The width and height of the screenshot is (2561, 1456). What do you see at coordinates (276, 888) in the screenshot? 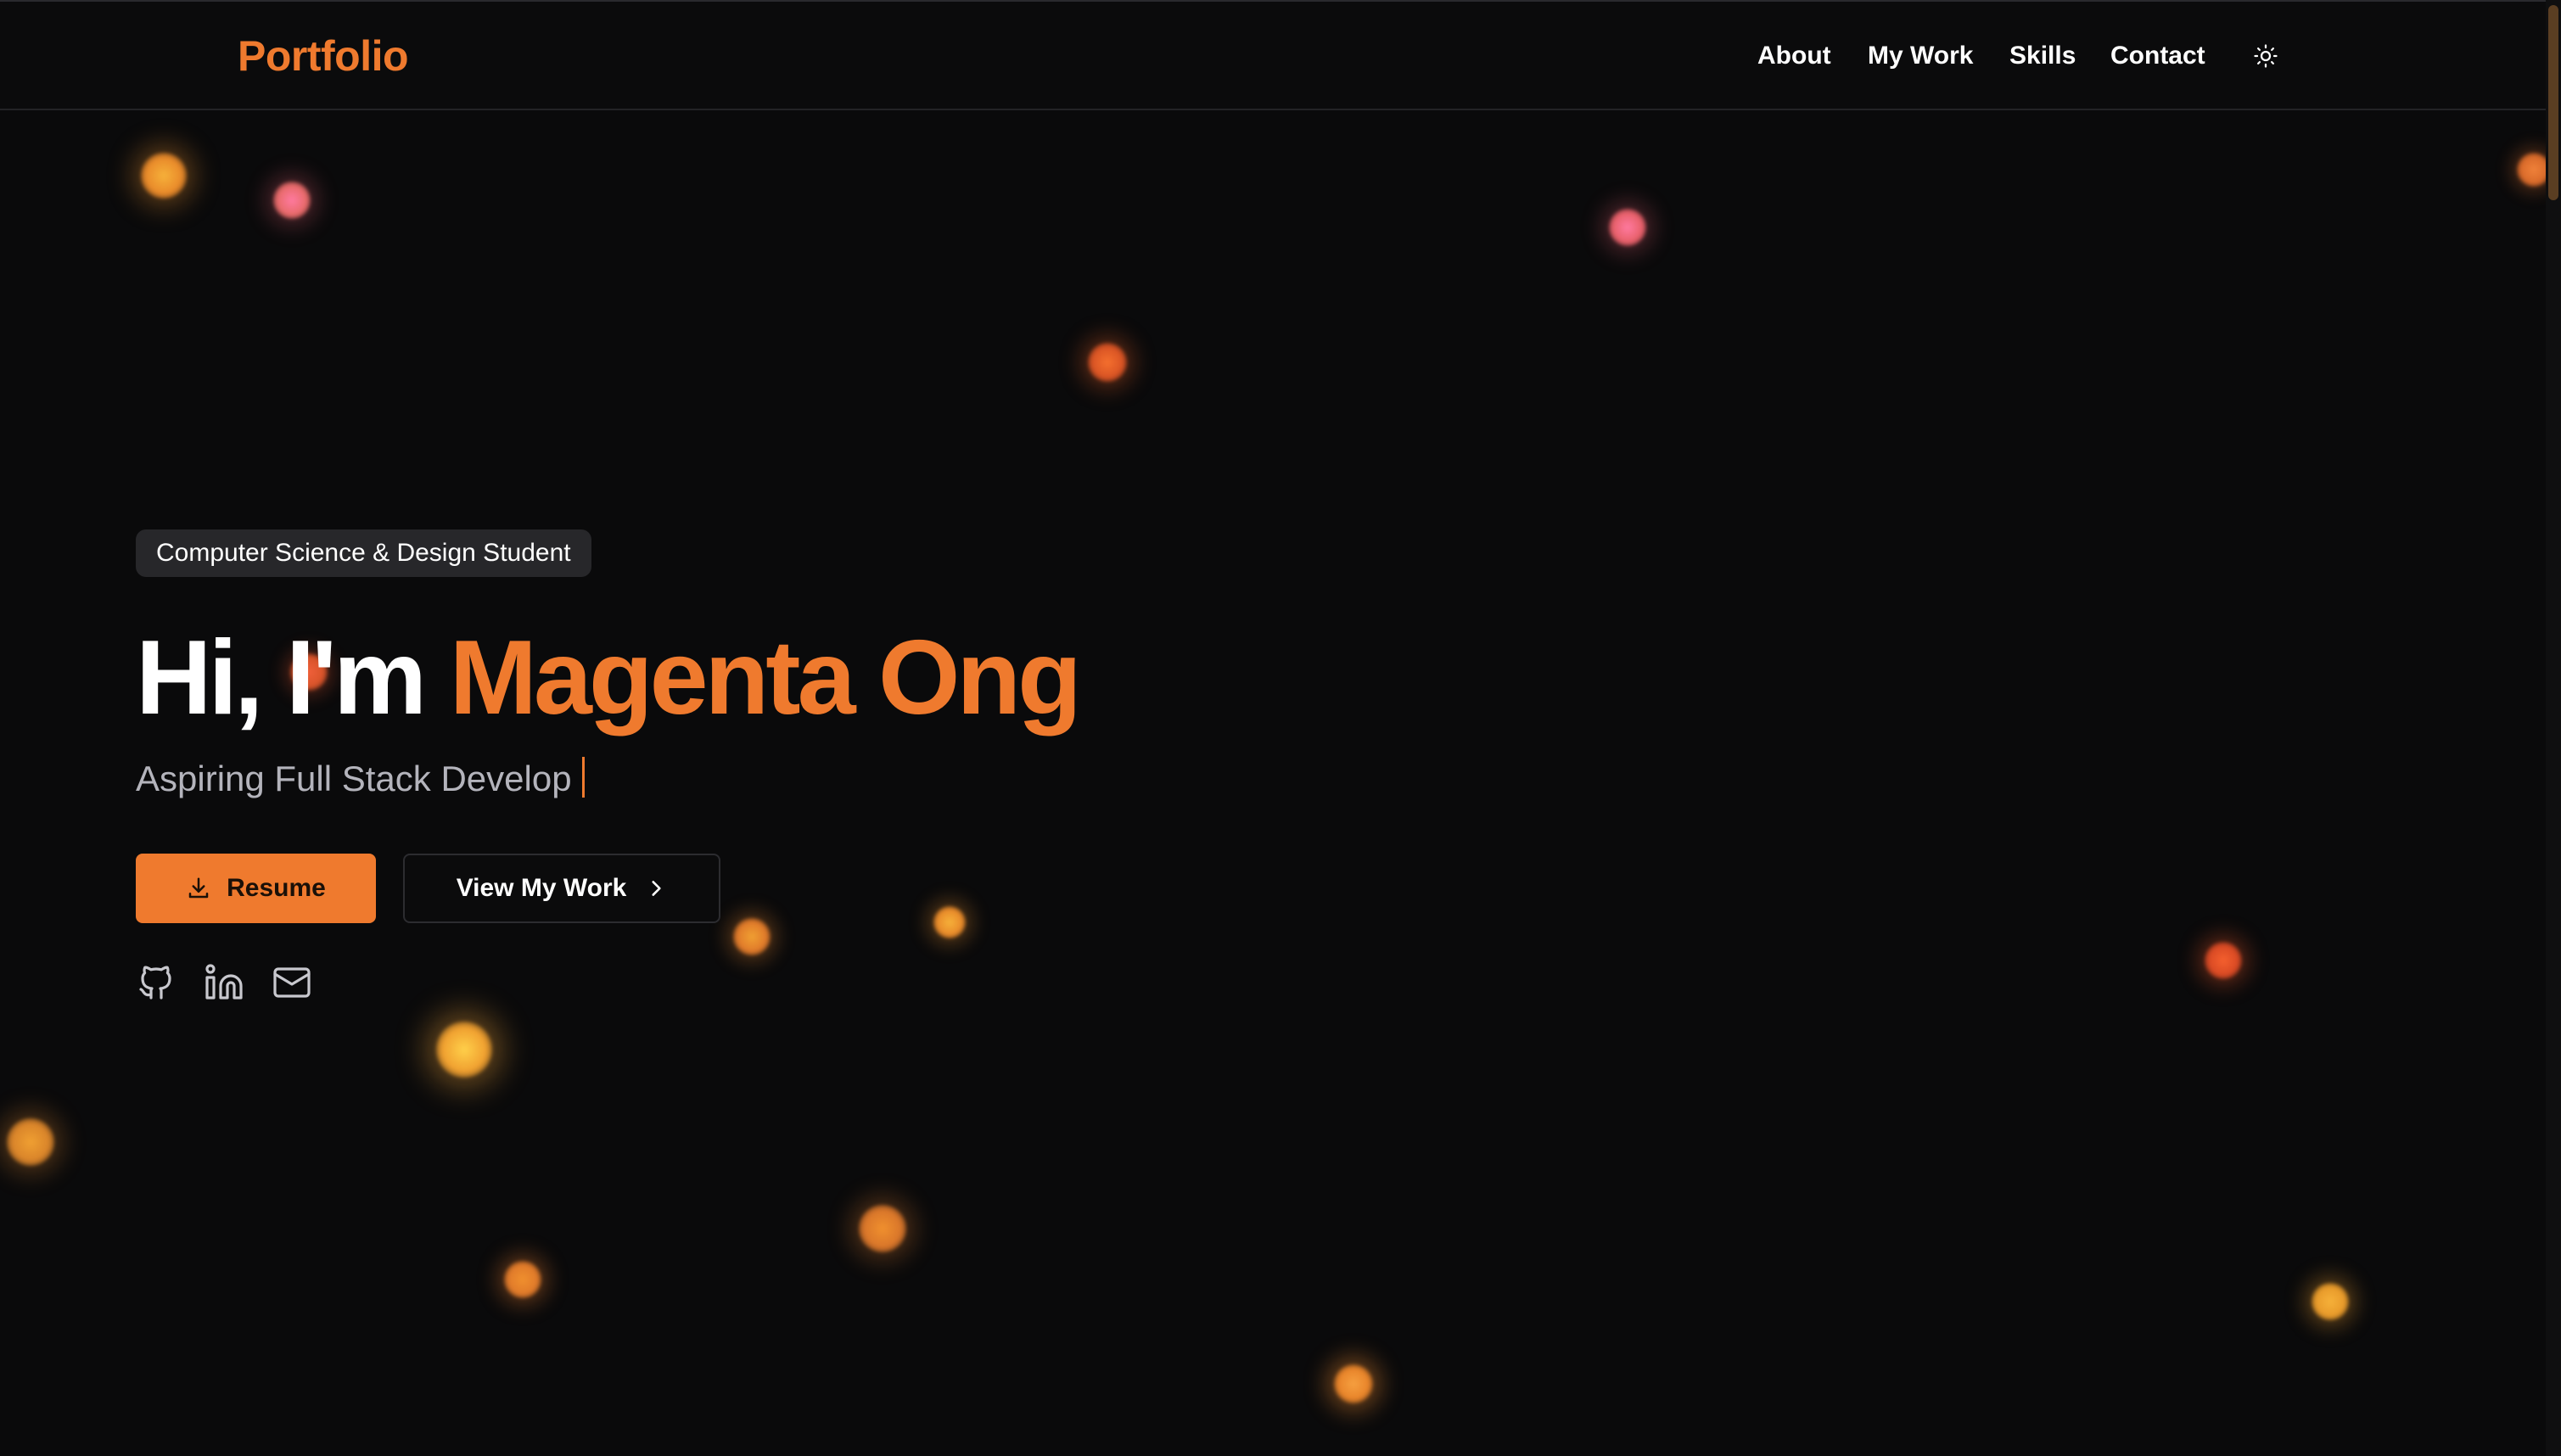
I see `resume-label: Resume` at bounding box center [276, 888].